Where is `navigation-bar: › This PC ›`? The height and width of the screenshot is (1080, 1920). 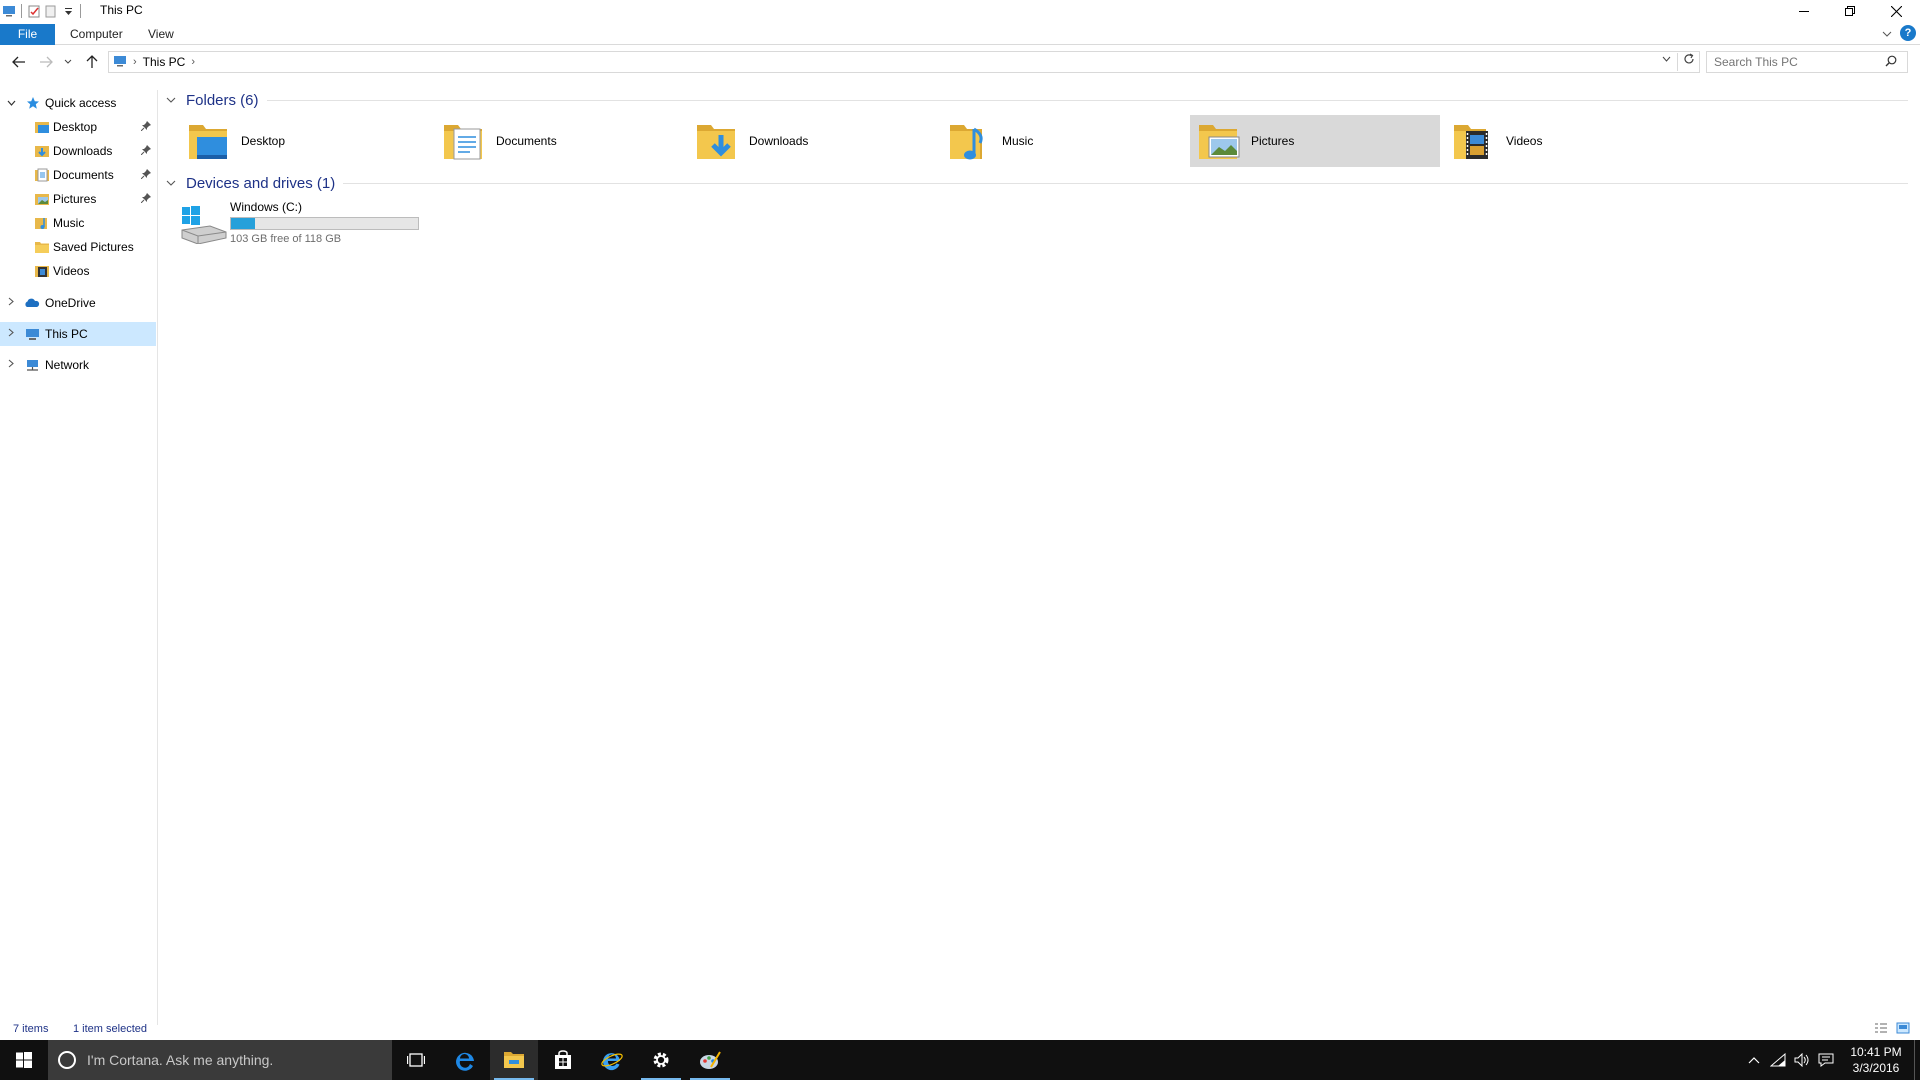
navigation-bar: › This PC › is located at coordinates (960, 62).